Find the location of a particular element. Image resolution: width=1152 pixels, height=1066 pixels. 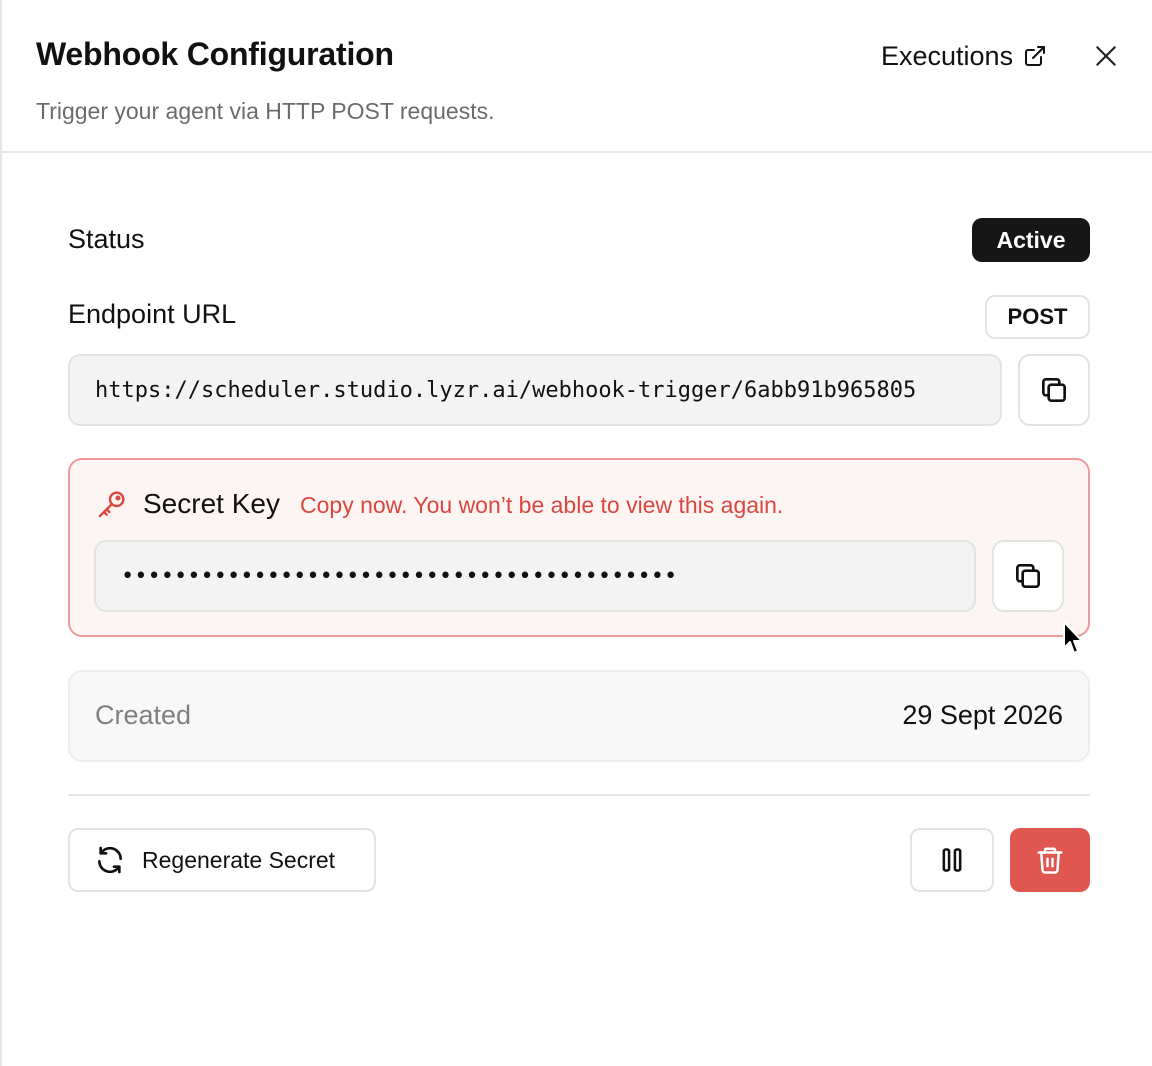

trash-icon is located at coordinates (1050, 860).